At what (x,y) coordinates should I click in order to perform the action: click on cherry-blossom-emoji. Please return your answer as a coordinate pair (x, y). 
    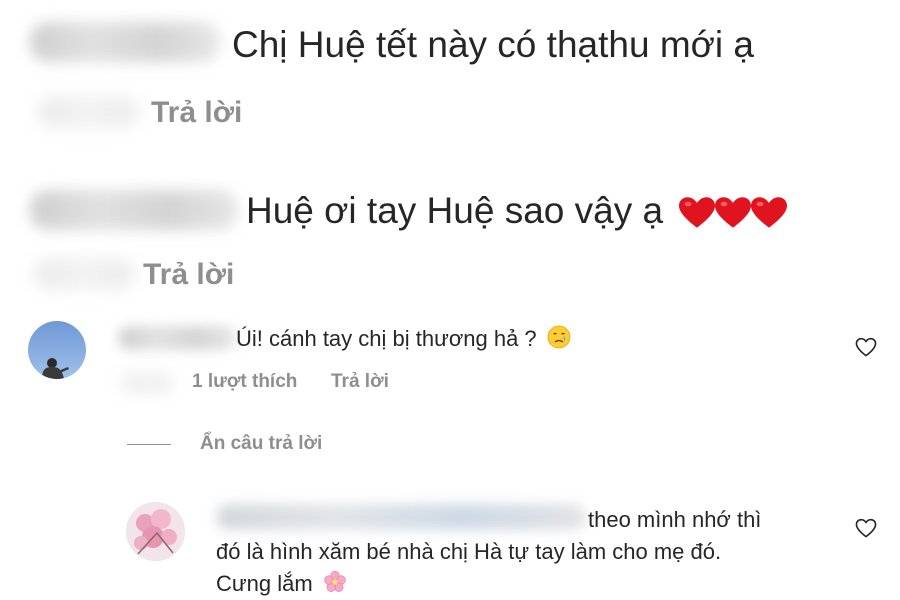
    Looking at the image, I should click on (335, 585).